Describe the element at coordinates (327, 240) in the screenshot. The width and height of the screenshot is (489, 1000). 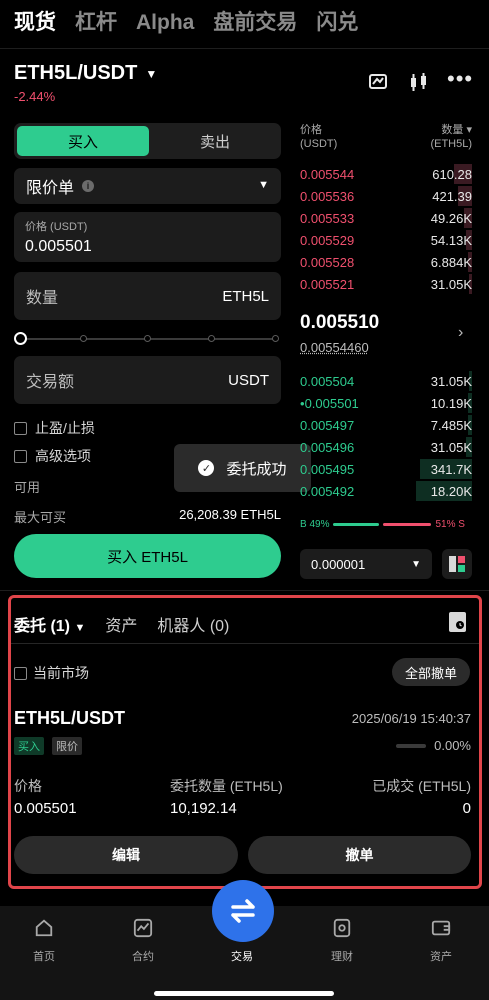
I see `ask-price: 0.005529` at that location.